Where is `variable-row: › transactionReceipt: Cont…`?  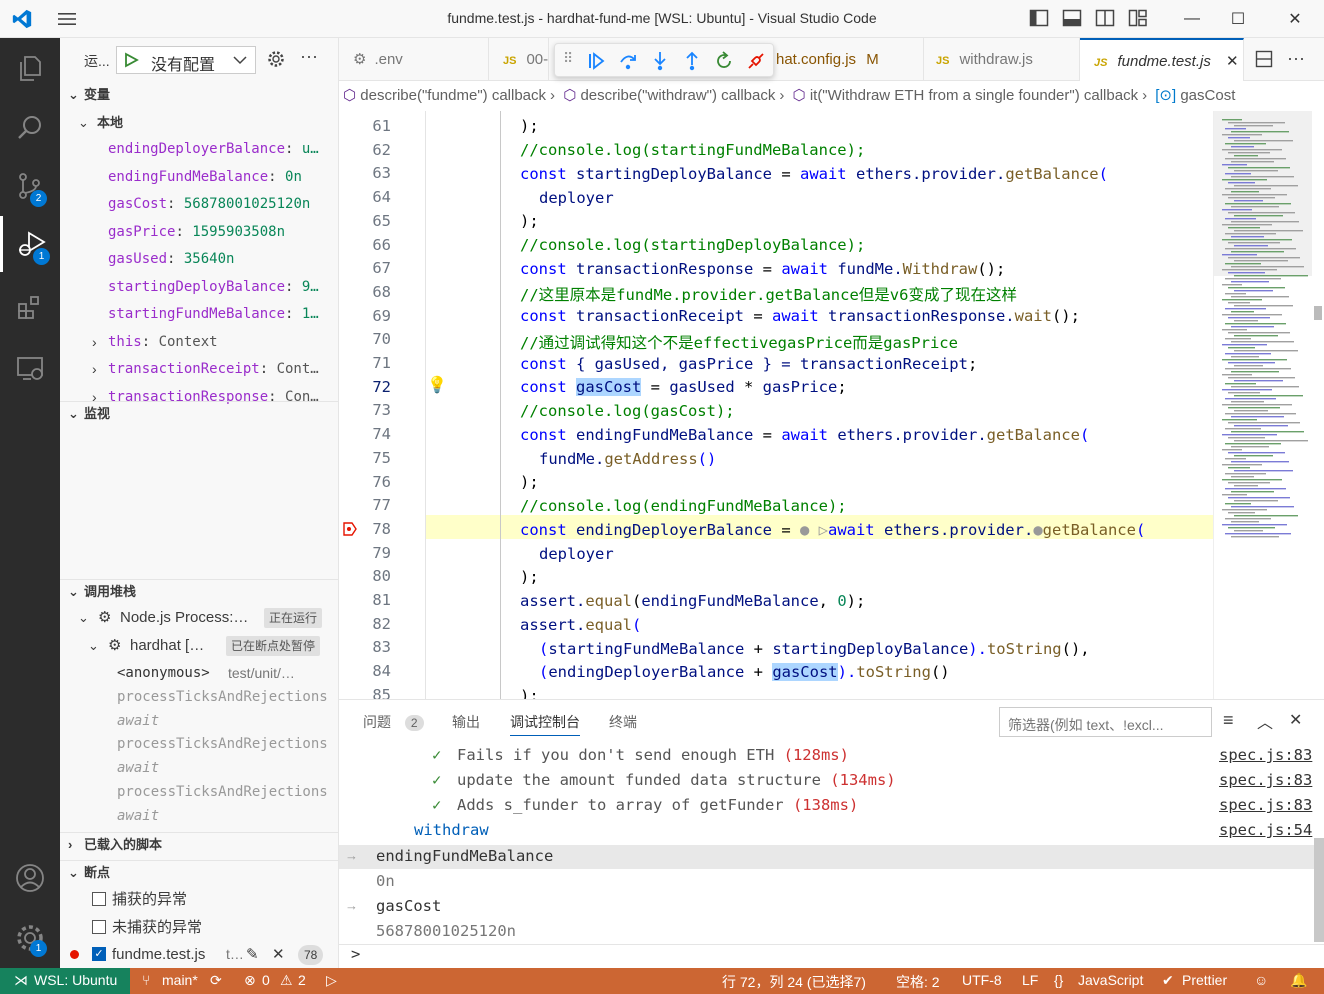
variable-row: › transactionReceipt: Cont… is located at coordinates (199, 369).